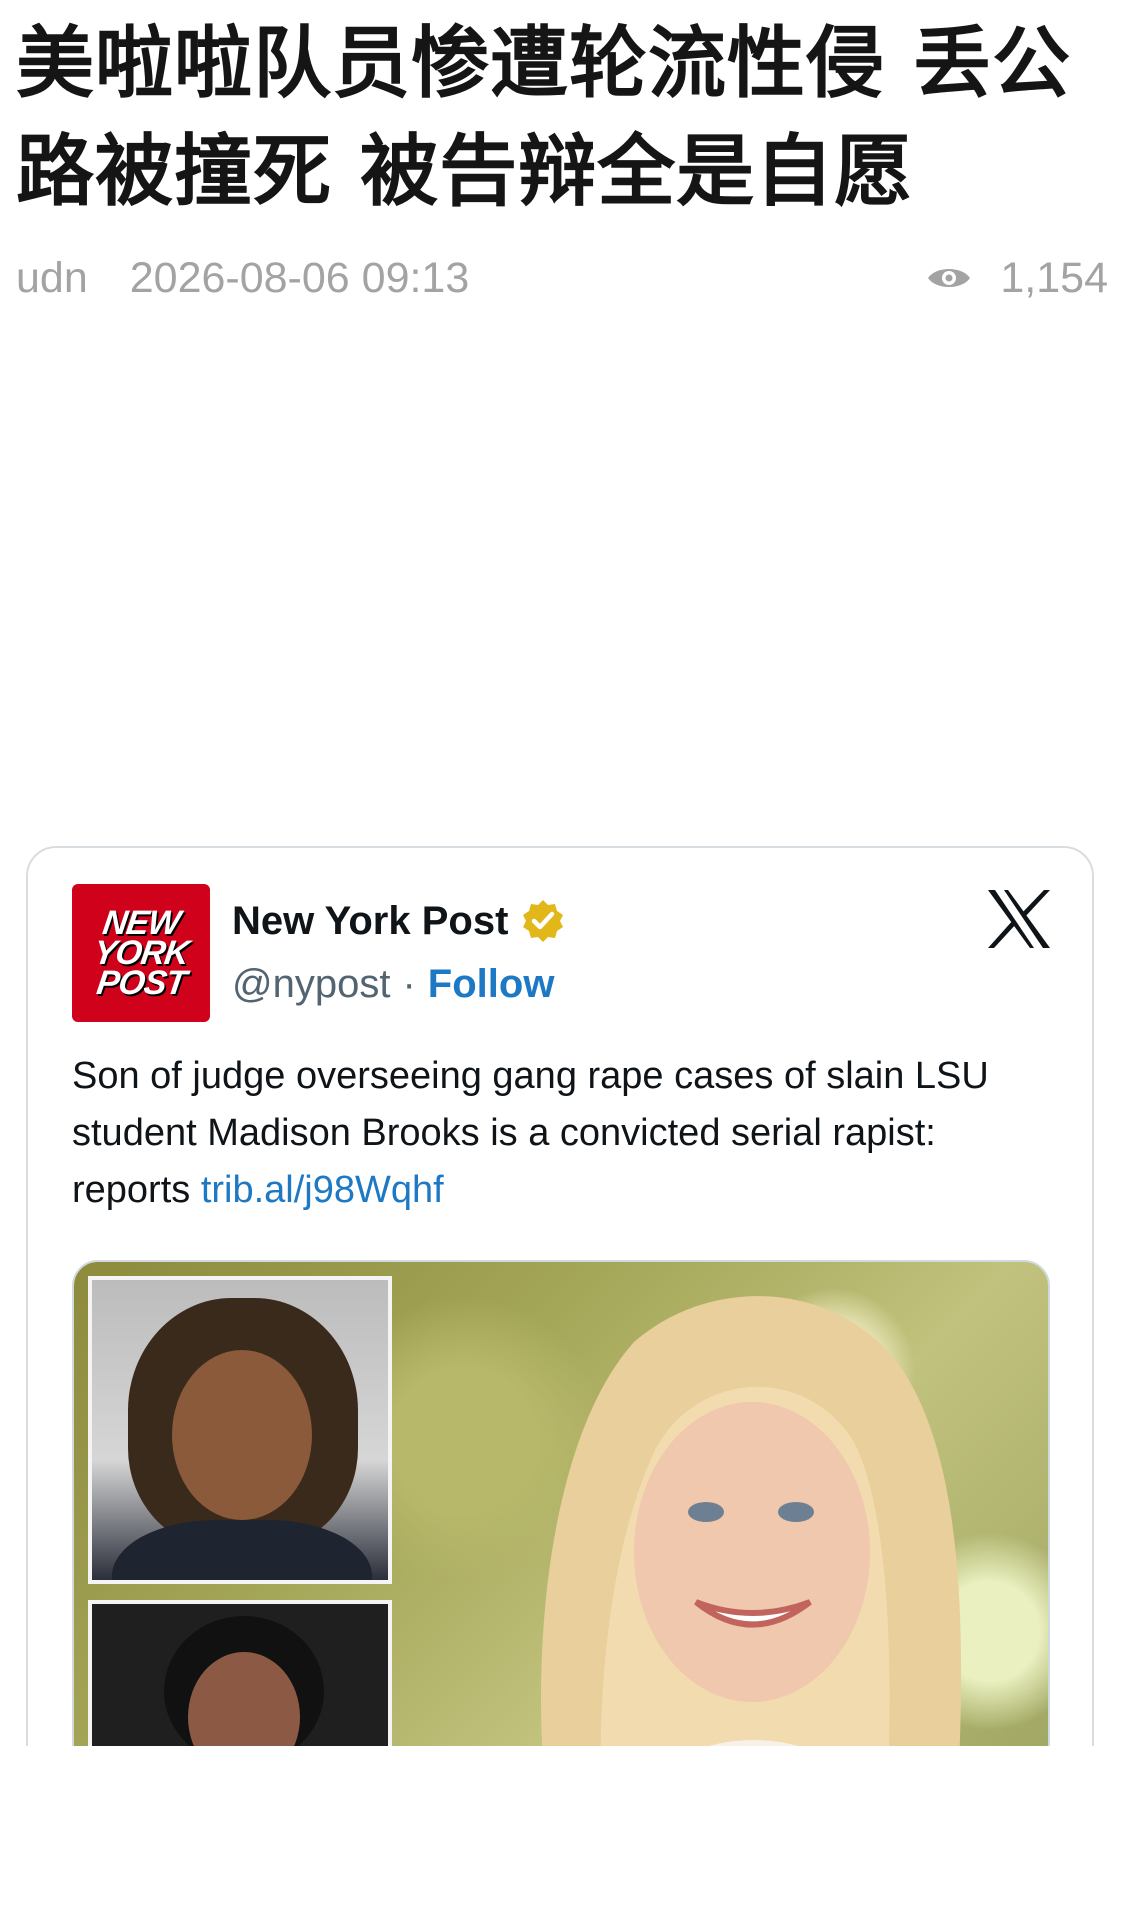 The width and height of the screenshot is (1125, 1924). What do you see at coordinates (52, 278) in the screenshot?
I see `article-source: udn` at bounding box center [52, 278].